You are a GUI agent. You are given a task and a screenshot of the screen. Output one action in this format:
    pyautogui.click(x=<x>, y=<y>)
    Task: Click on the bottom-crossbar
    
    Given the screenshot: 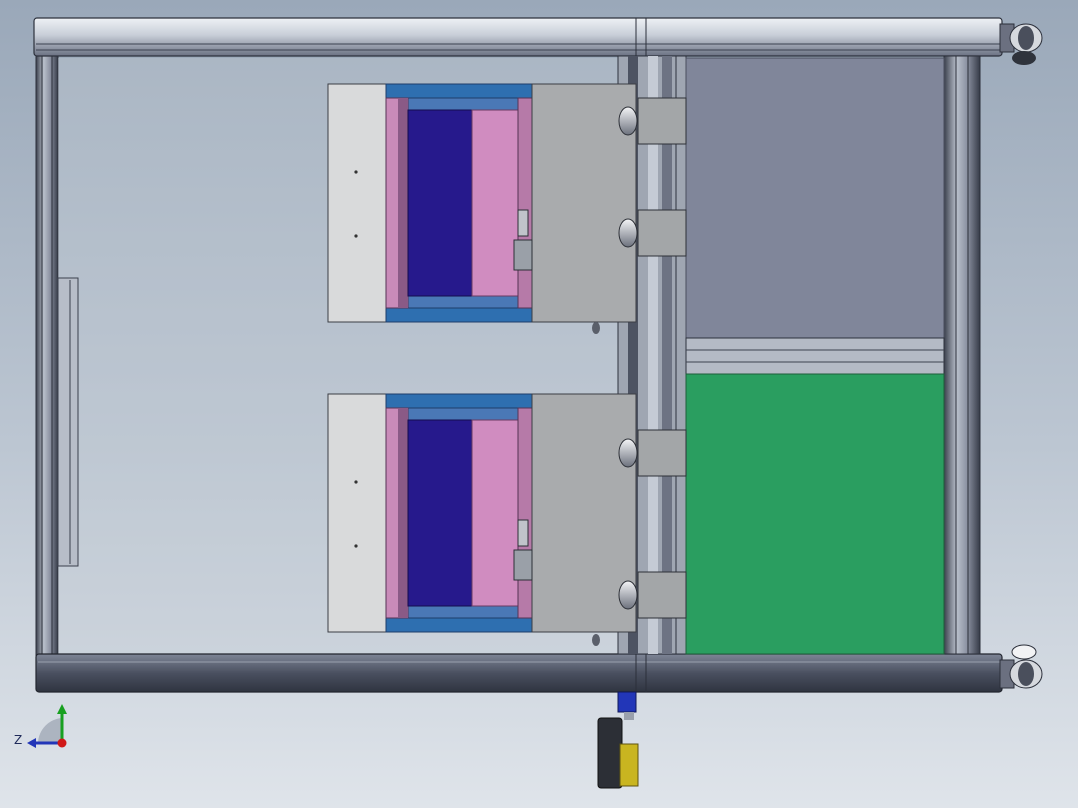 What is the action you would take?
    pyautogui.click(x=519, y=673)
    